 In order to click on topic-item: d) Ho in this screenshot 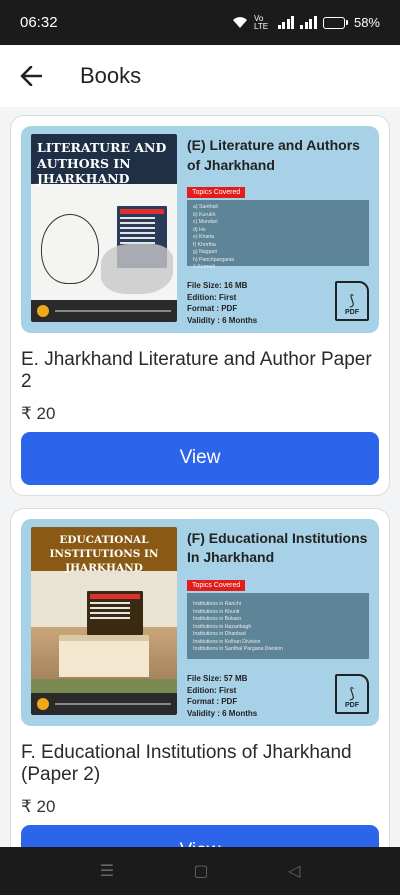, I will do `click(199, 229)`.